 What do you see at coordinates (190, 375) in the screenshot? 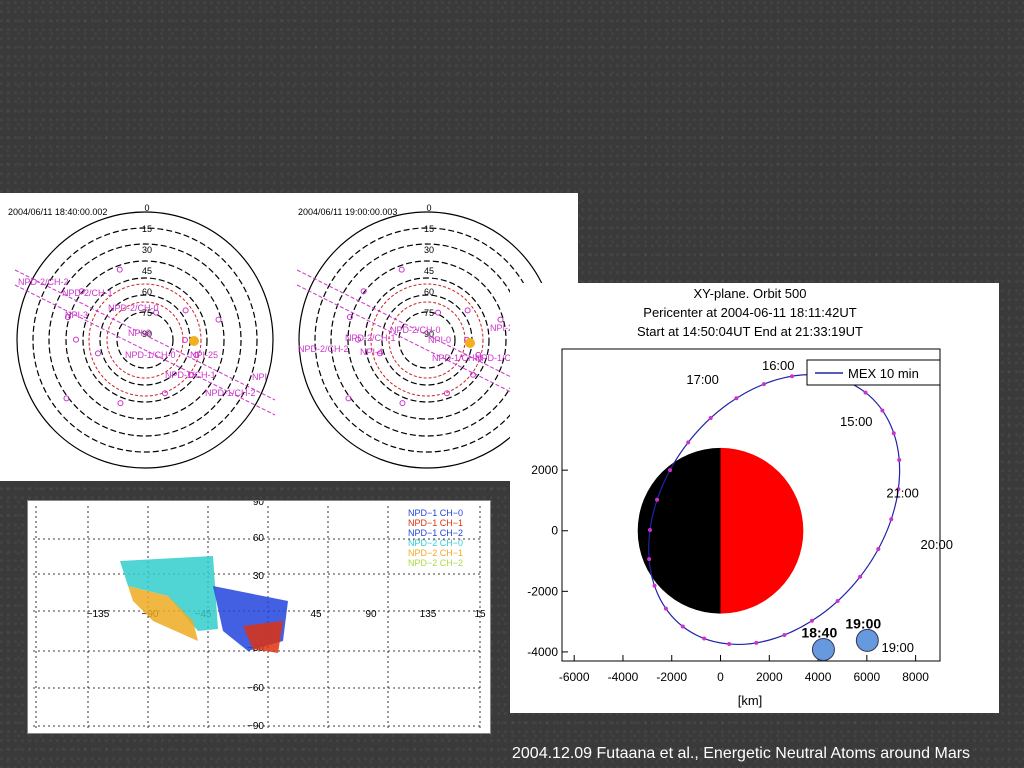
I see `polar-sector-label: NPD-1/CH-1` at bounding box center [190, 375].